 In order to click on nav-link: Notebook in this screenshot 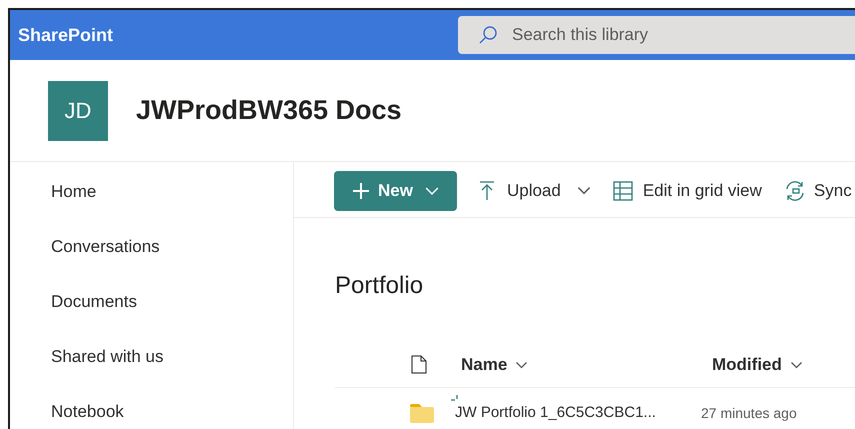, I will do `click(172, 411)`.